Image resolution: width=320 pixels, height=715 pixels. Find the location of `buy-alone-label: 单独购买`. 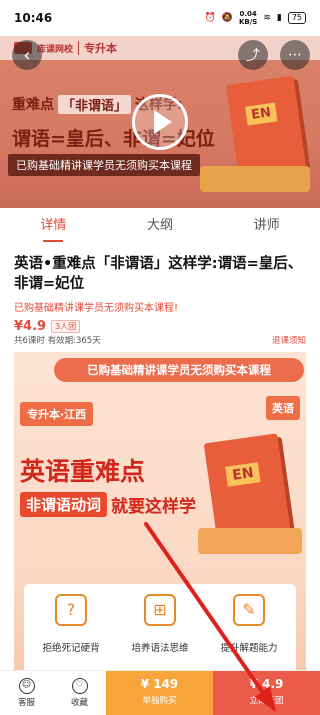

buy-alone-label: 单独购买 is located at coordinates (159, 701).